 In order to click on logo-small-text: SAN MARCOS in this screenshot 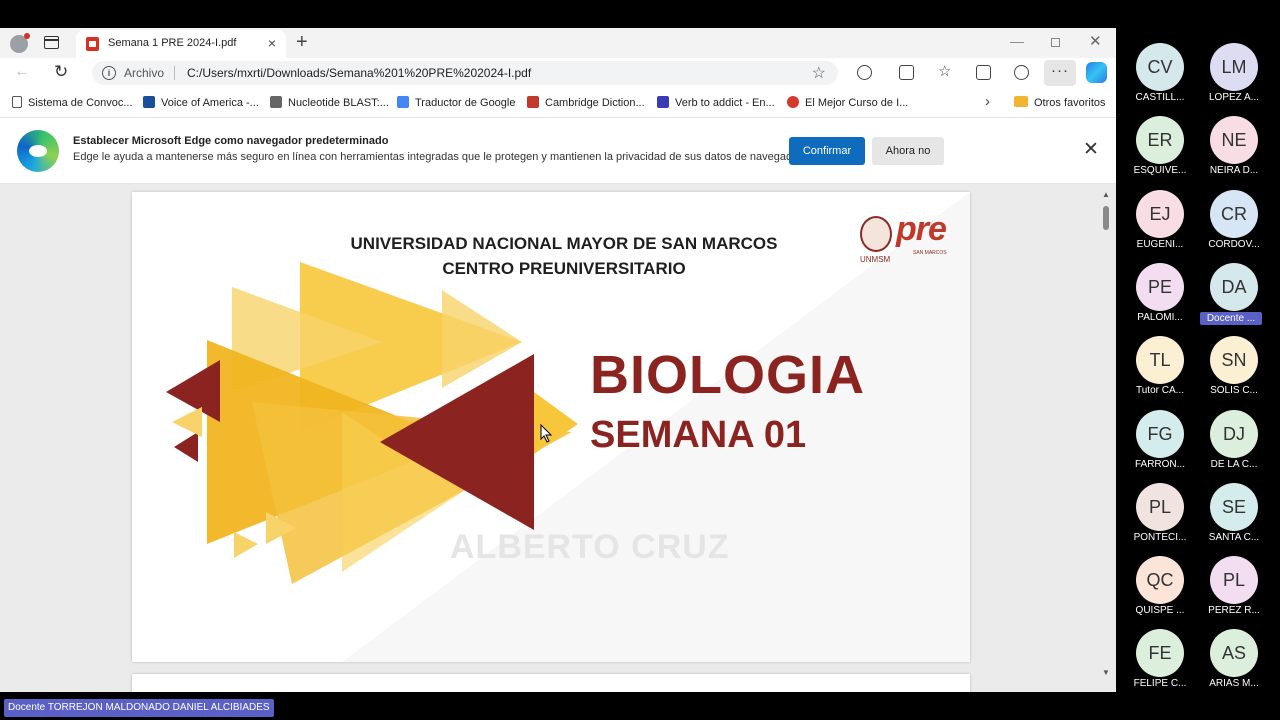, I will do `click(930, 253)`.